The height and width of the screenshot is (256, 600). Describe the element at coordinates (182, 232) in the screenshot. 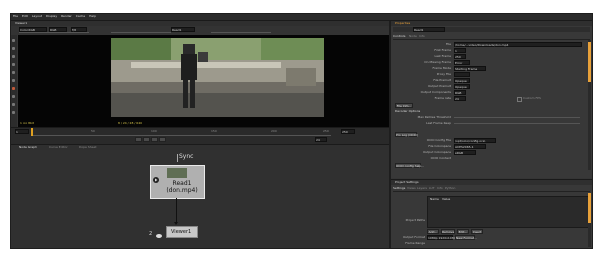

I see `viewer-node: Viewer1` at that location.